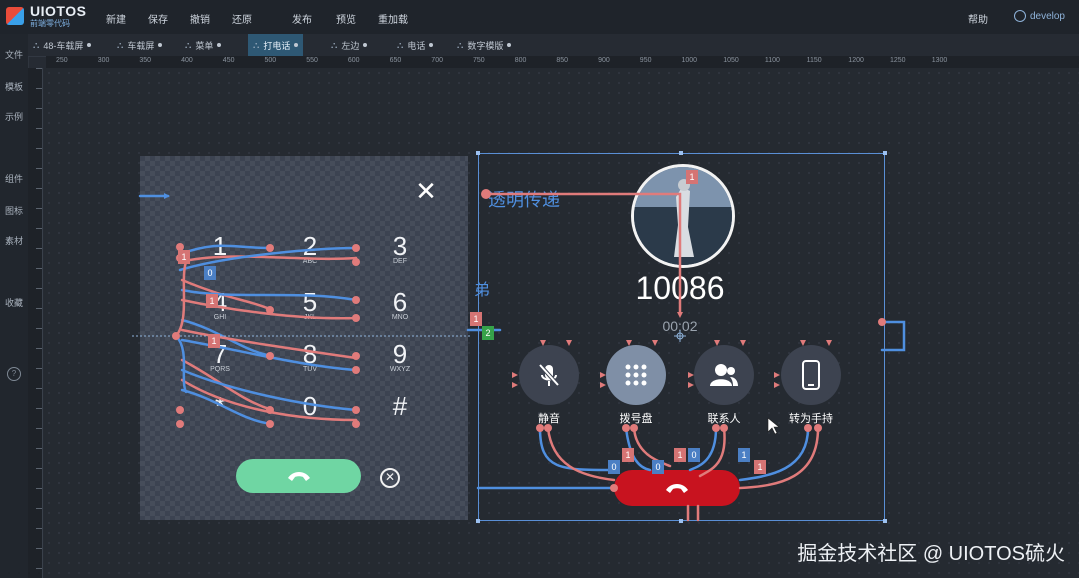 This screenshot has width=1079, height=578. What do you see at coordinates (14, 54) in the screenshot?
I see `sidebar-item-files: 文件` at bounding box center [14, 54].